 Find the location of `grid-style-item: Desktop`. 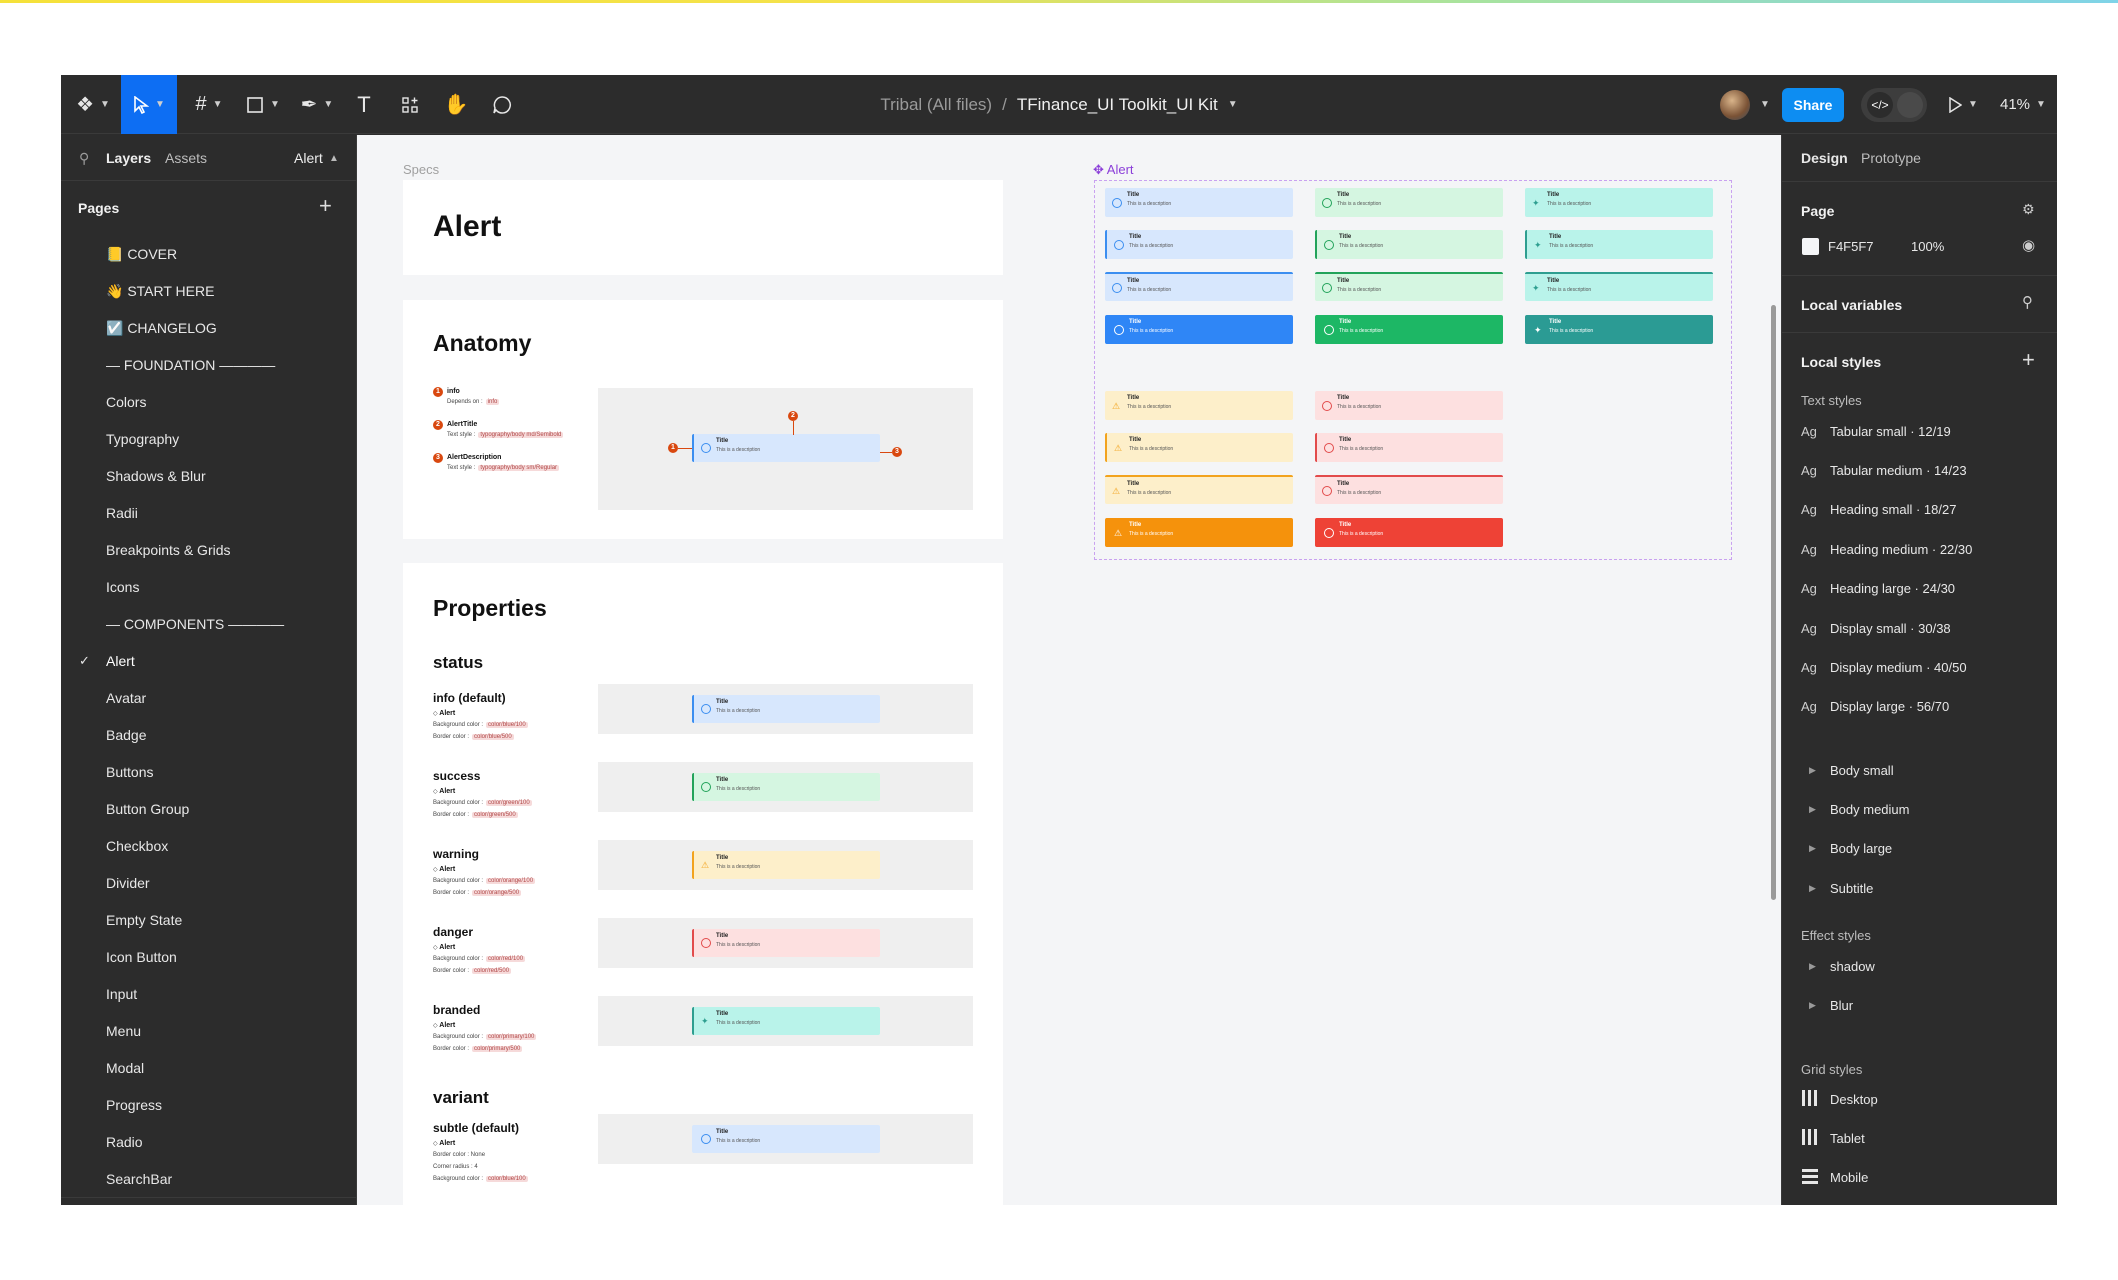

grid-style-item: Desktop is located at coordinates (1839, 1099).